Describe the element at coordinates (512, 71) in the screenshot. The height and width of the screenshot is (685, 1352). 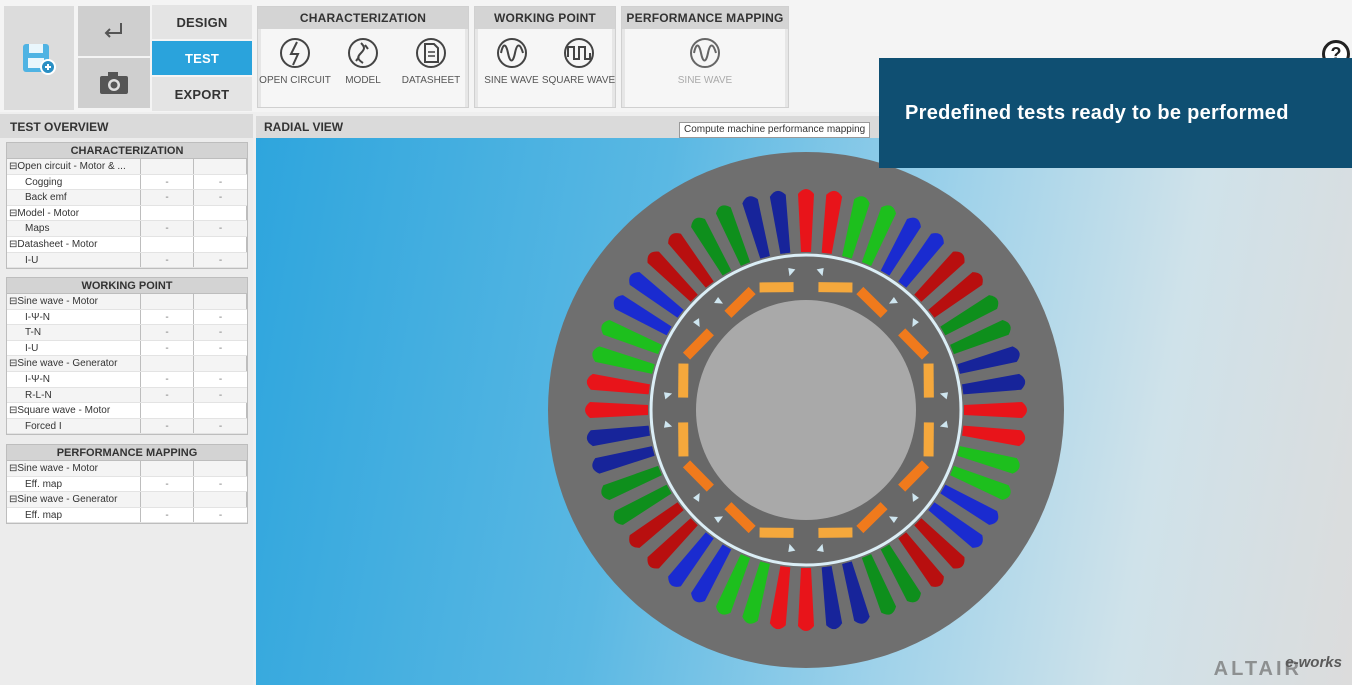
I see `wp-sine-wave-button: SINE WAVE` at that location.